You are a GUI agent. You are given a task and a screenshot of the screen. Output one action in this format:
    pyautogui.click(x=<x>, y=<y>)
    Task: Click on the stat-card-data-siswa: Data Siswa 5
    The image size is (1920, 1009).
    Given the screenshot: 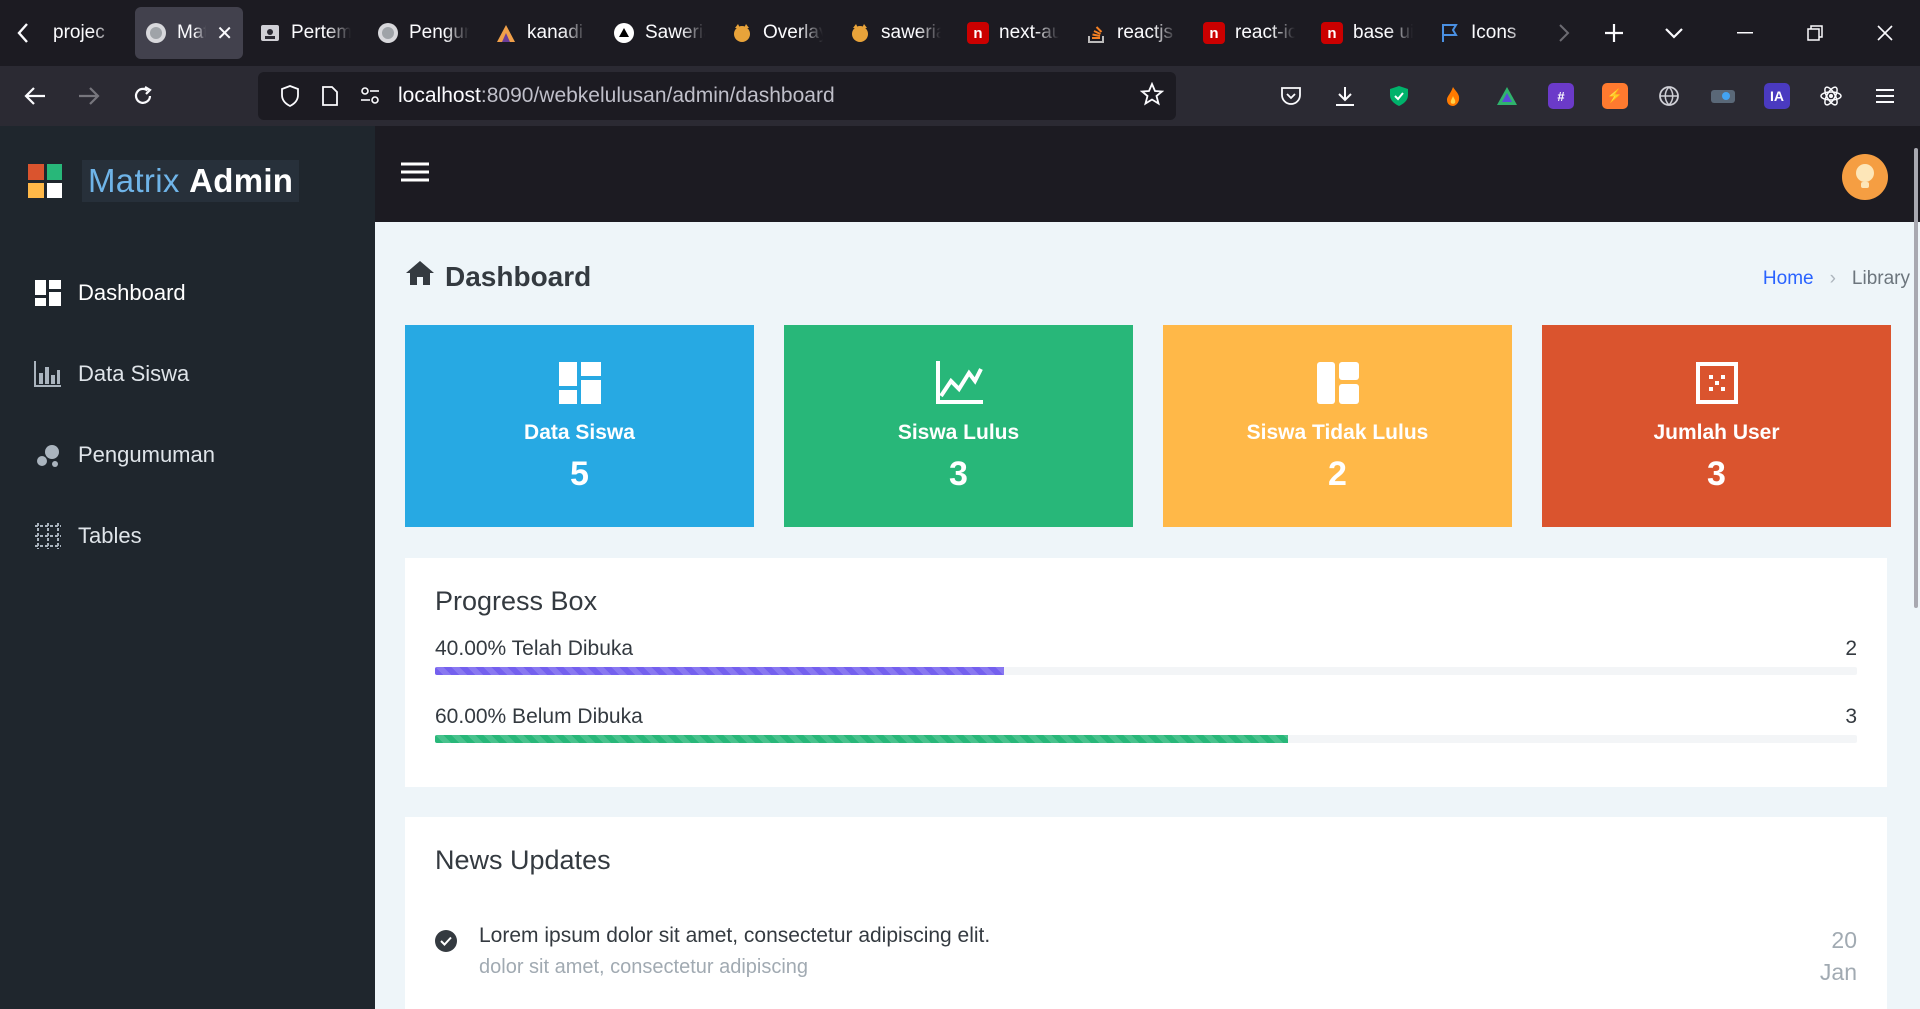 What is the action you would take?
    pyautogui.click(x=579, y=426)
    